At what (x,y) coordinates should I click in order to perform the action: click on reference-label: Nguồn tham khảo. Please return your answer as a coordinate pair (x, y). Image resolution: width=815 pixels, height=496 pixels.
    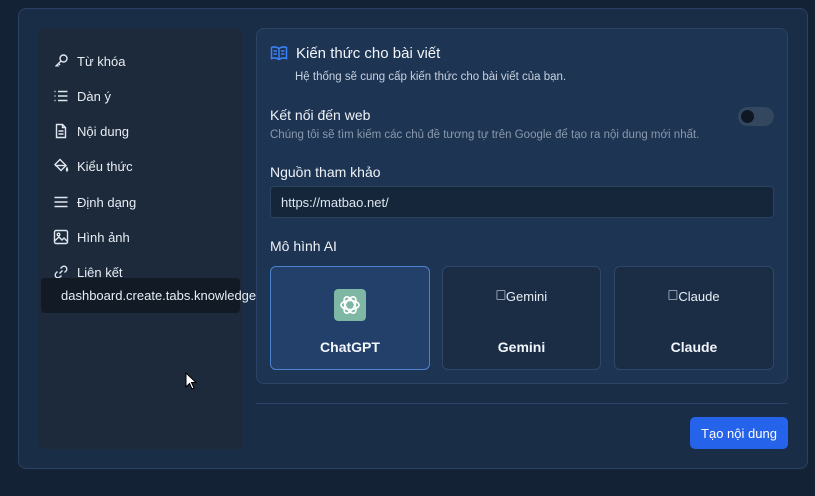
    Looking at the image, I should click on (325, 172).